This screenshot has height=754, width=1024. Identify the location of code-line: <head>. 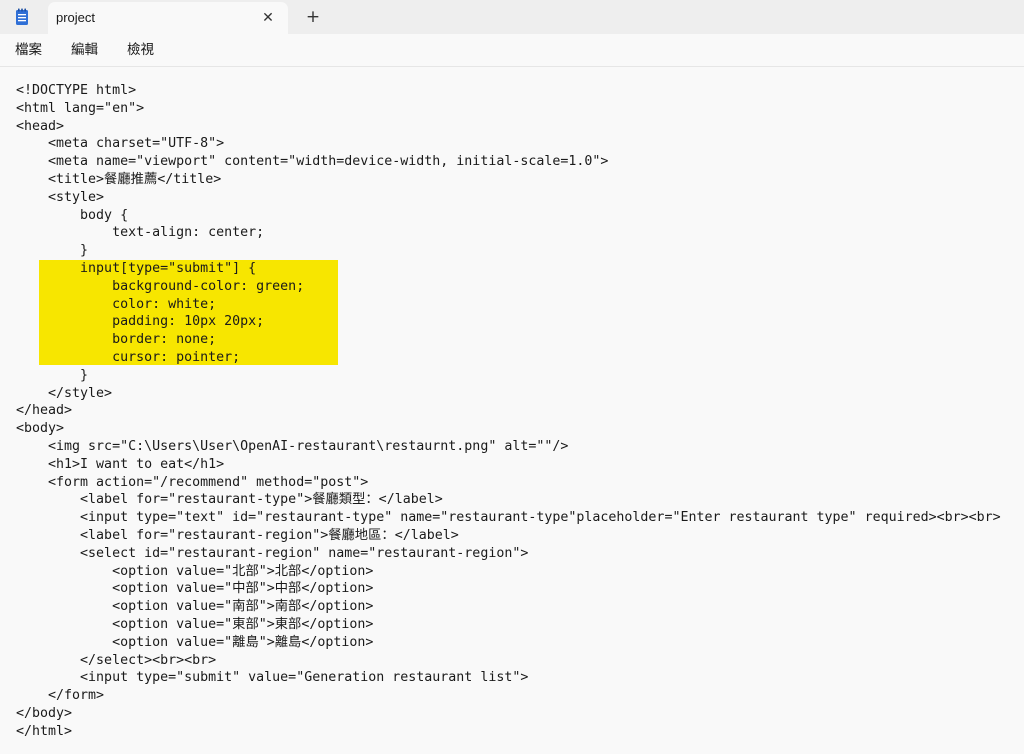
(40, 126).